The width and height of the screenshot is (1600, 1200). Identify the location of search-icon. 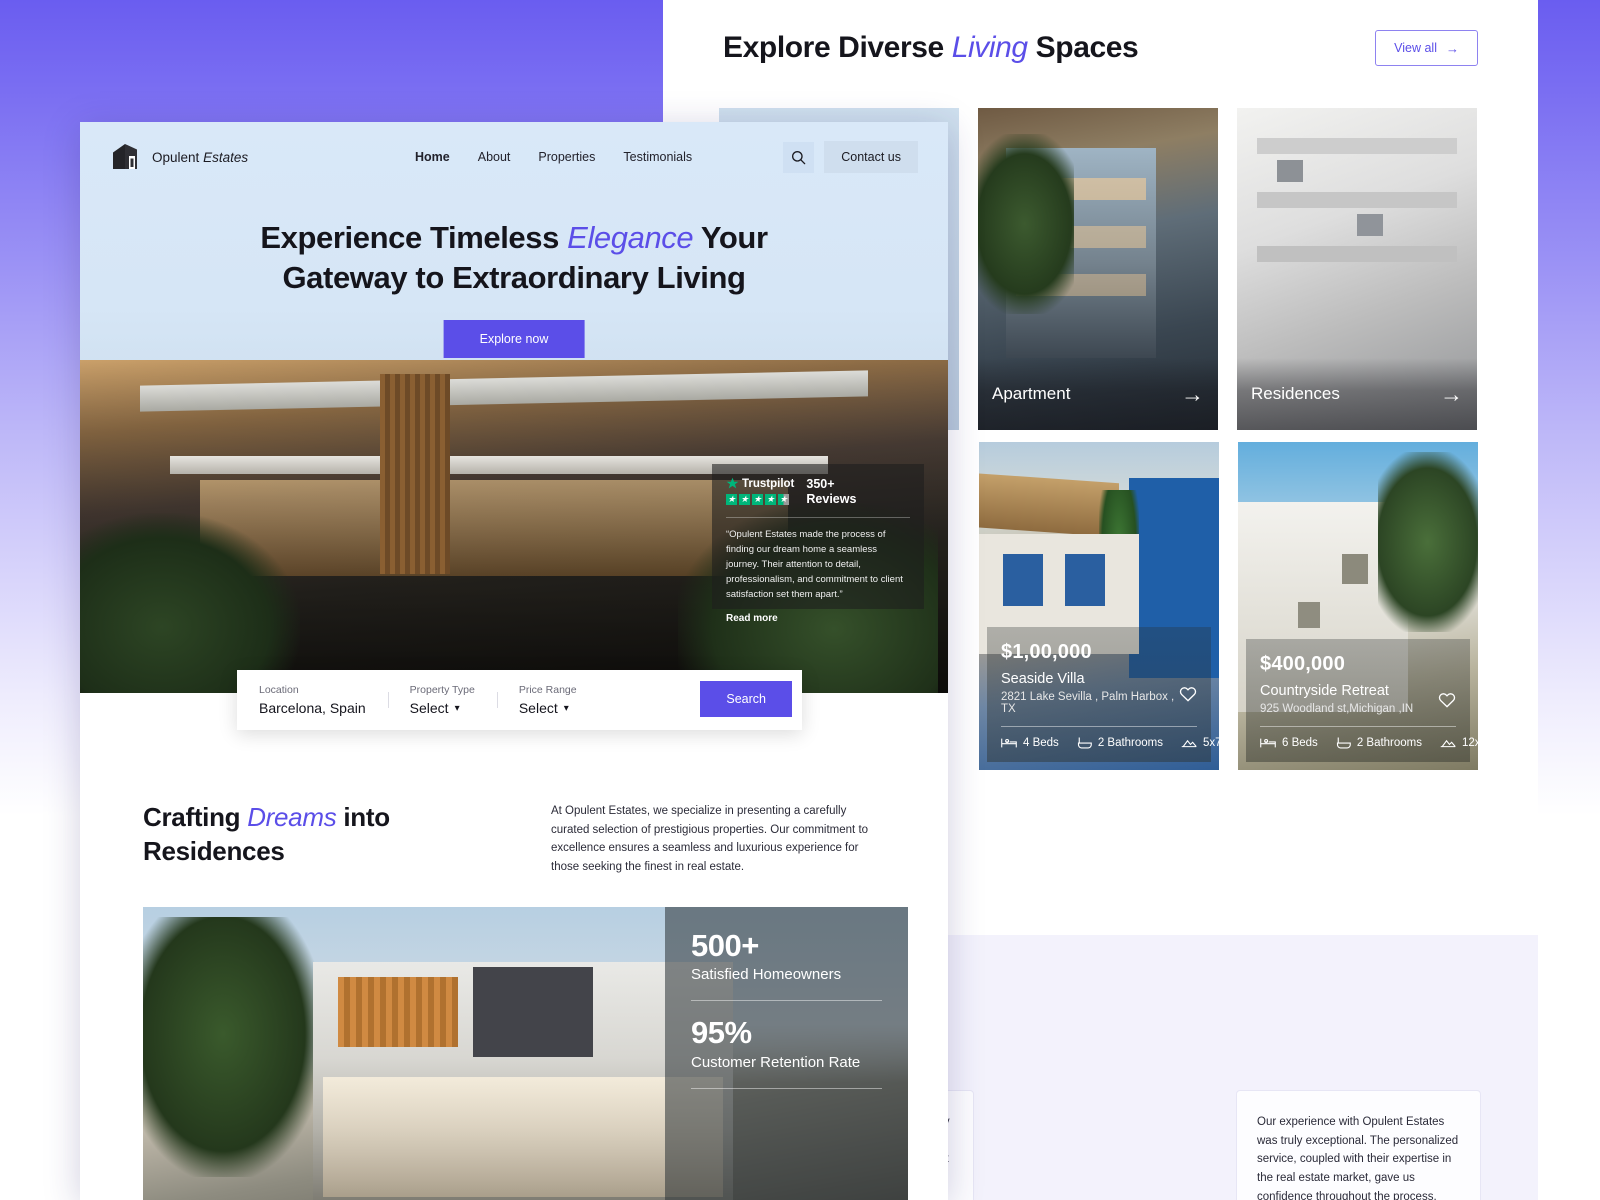
(798, 157).